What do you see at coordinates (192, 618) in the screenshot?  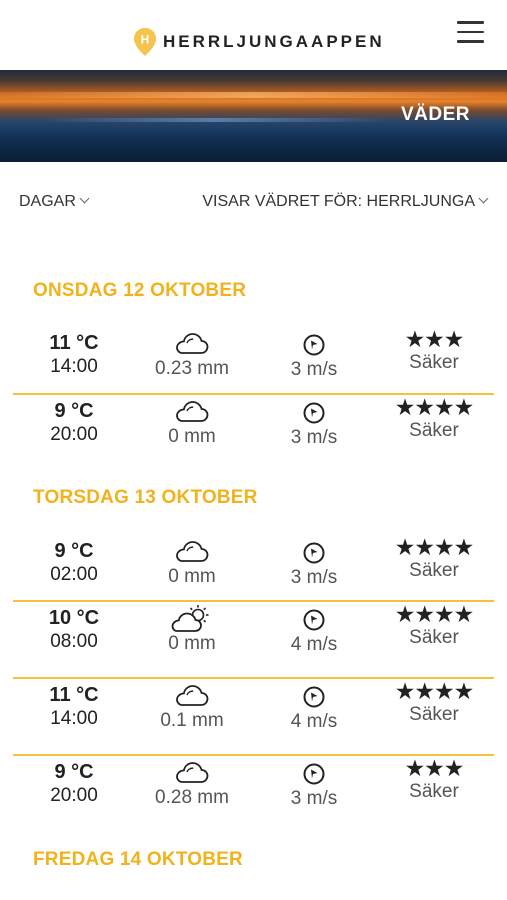 I see `partly-sunny-icon` at bounding box center [192, 618].